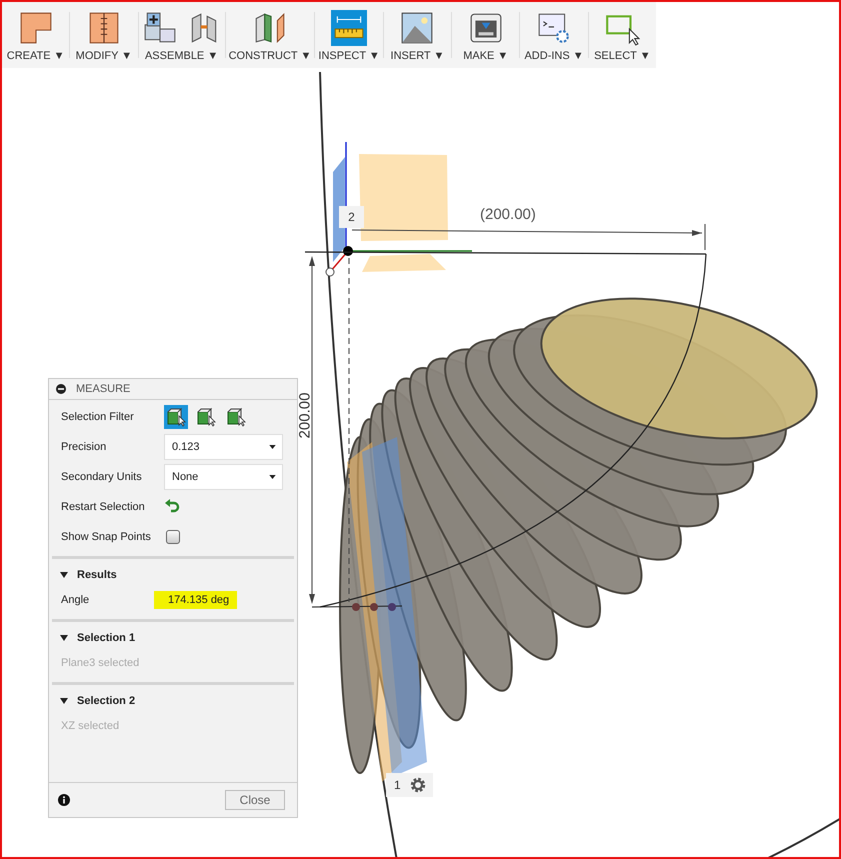 This screenshot has width=841, height=859. Describe the element at coordinates (98, 417) in the screenshot. I see `field-label: Selection Filter` at that location.